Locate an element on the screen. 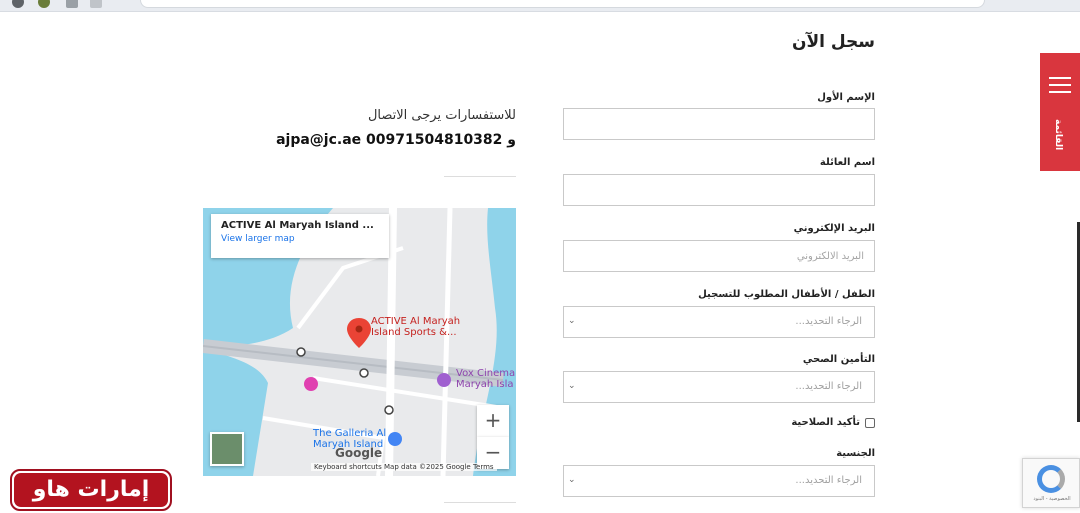 The height and width of the screenshot is (513, 1080). view-larger-map-link: View larger map is located at coordinates (300, 239).